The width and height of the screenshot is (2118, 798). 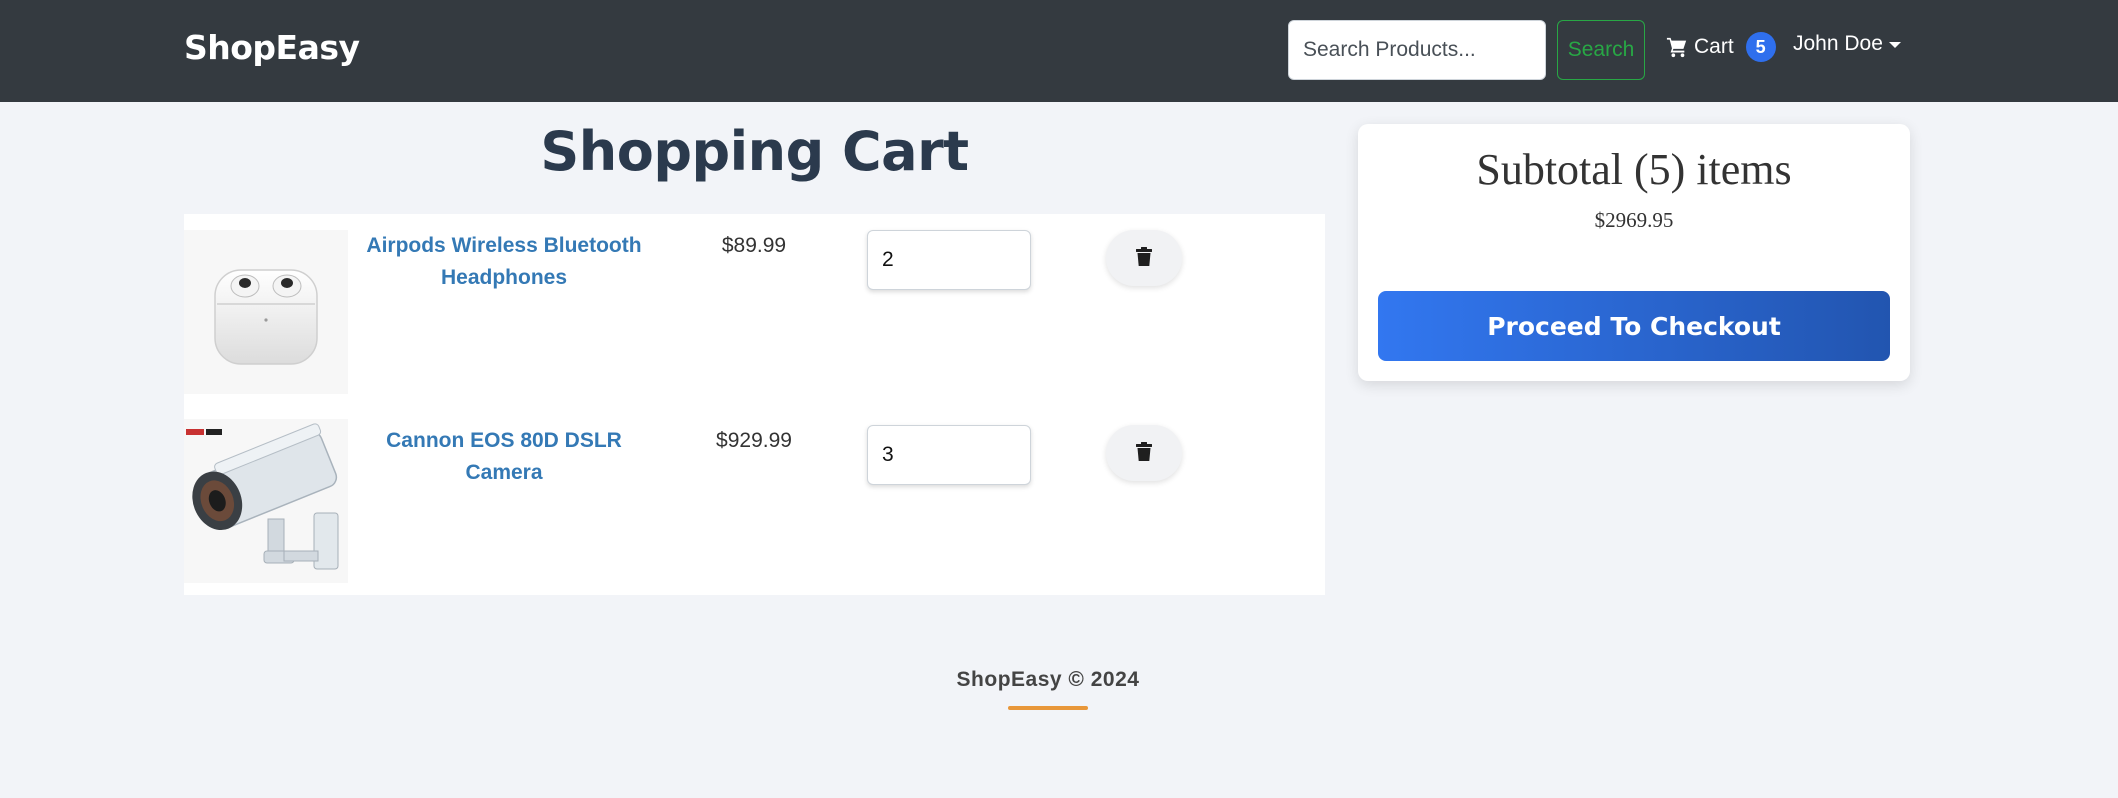 I want to click on search-button: Search, so click(x=1601, y=50).